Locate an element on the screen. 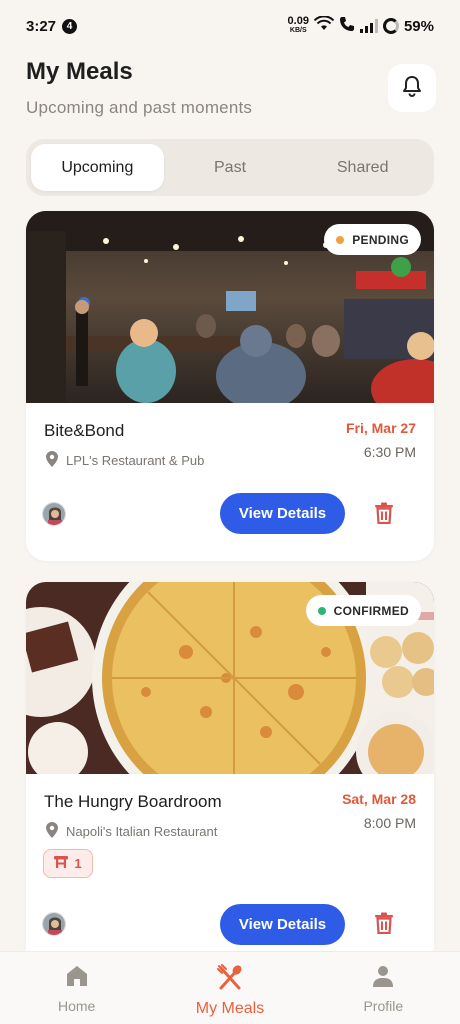  tab-past: Past is located at coordinates (230, 167).